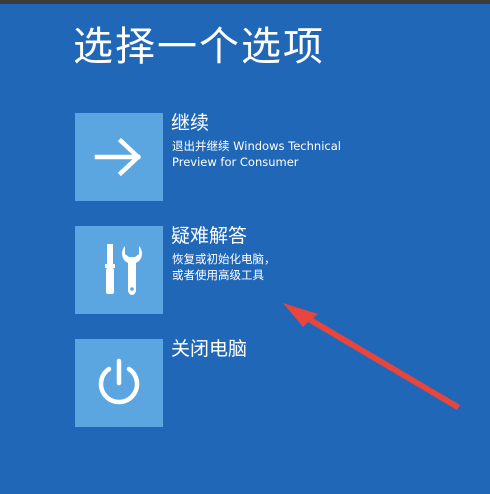  I want to click on tools-icon, so click(123, 269).